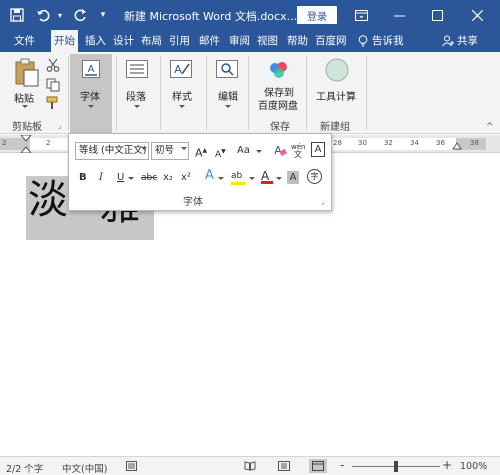  Describe the element at coordinates (440, 143) in the screenshot. I see `ruler-number: 36` at that location.